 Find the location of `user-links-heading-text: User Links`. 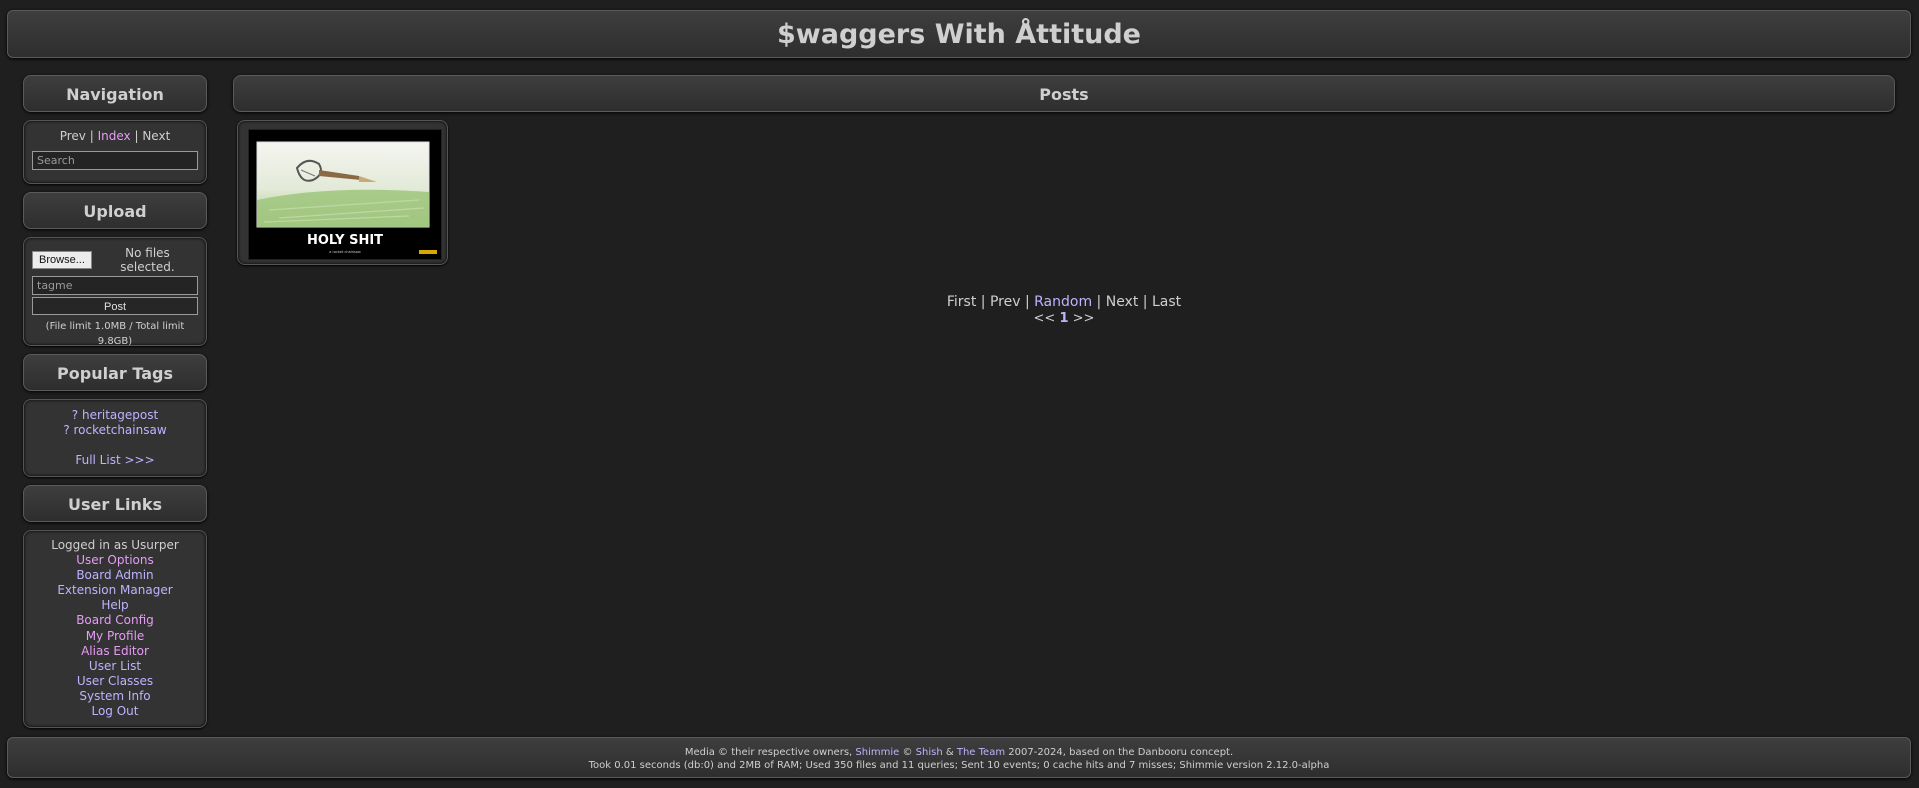

user-links-heading-text: User Links is located at coordinates (115, 504).